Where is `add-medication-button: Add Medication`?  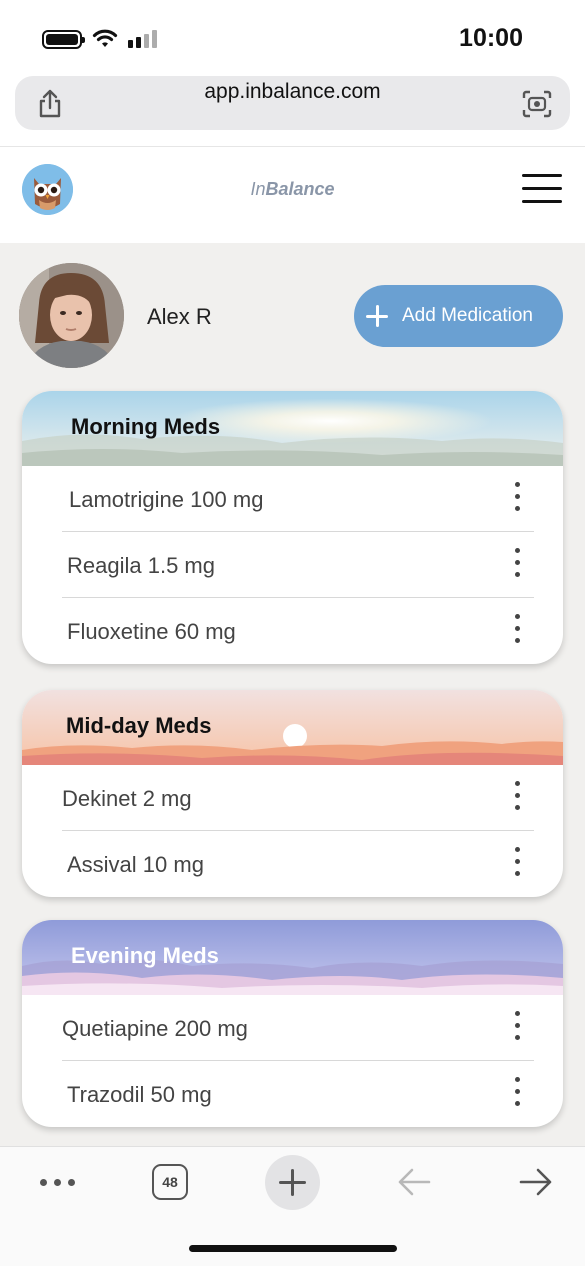 add-medication-button: Add Medication is located at coordinates (458, 316).